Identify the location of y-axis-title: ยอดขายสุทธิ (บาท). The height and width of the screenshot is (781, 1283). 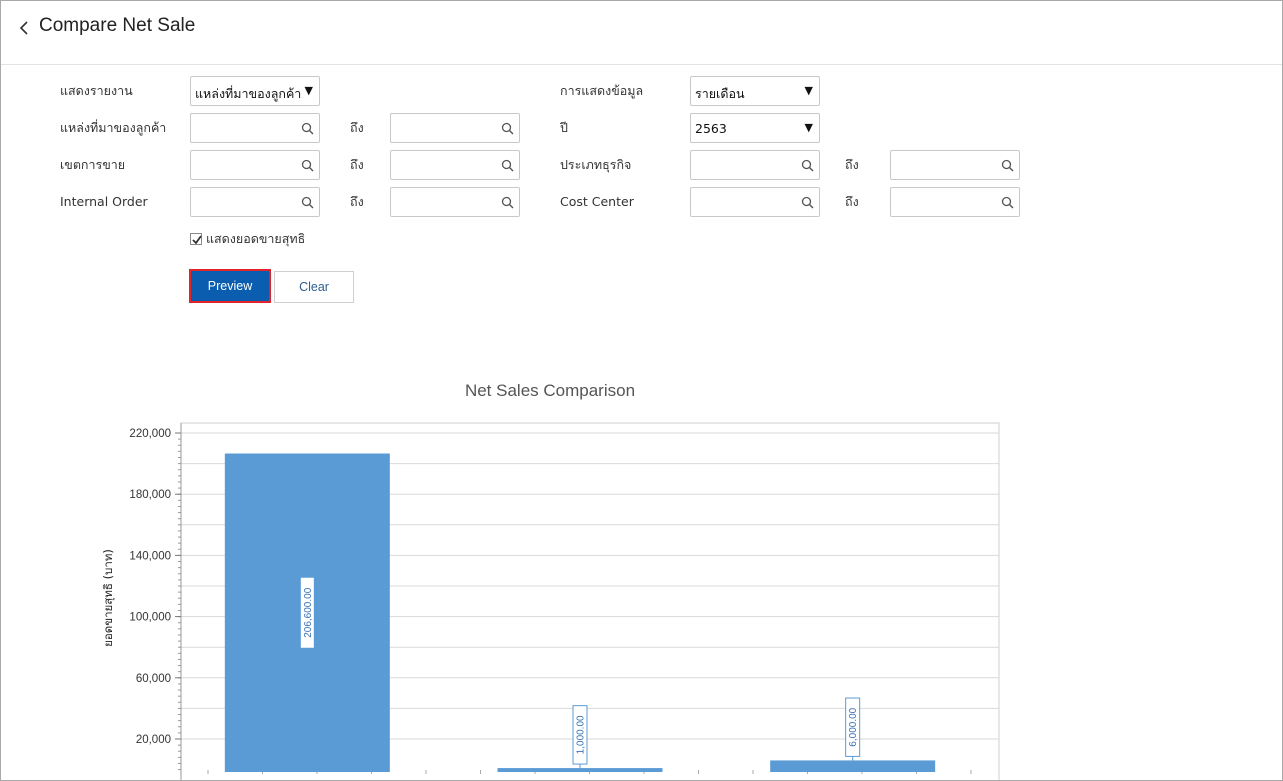
(108, 598).